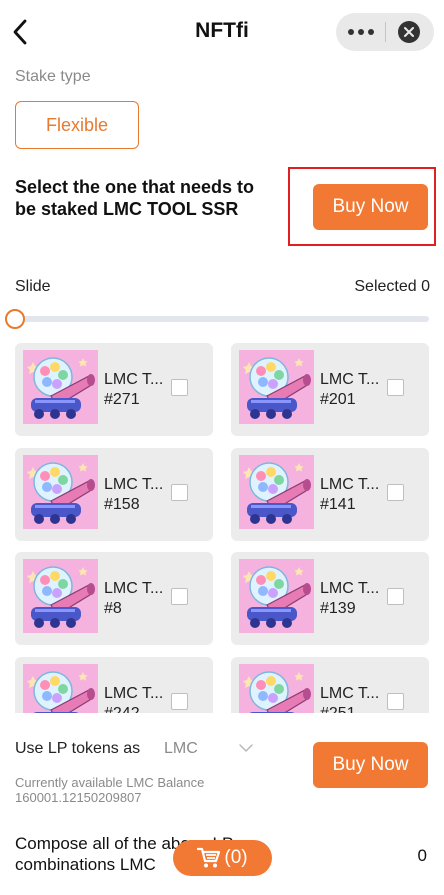 The height and width of the screenshot is (895, 444). I want to click on nft-card: LMC T... #8, so click(114, 598).